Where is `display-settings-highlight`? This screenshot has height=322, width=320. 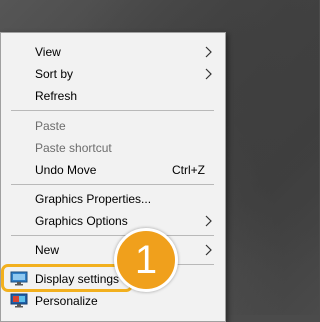 display-settings-highlight is located at coordinates (67, 278).